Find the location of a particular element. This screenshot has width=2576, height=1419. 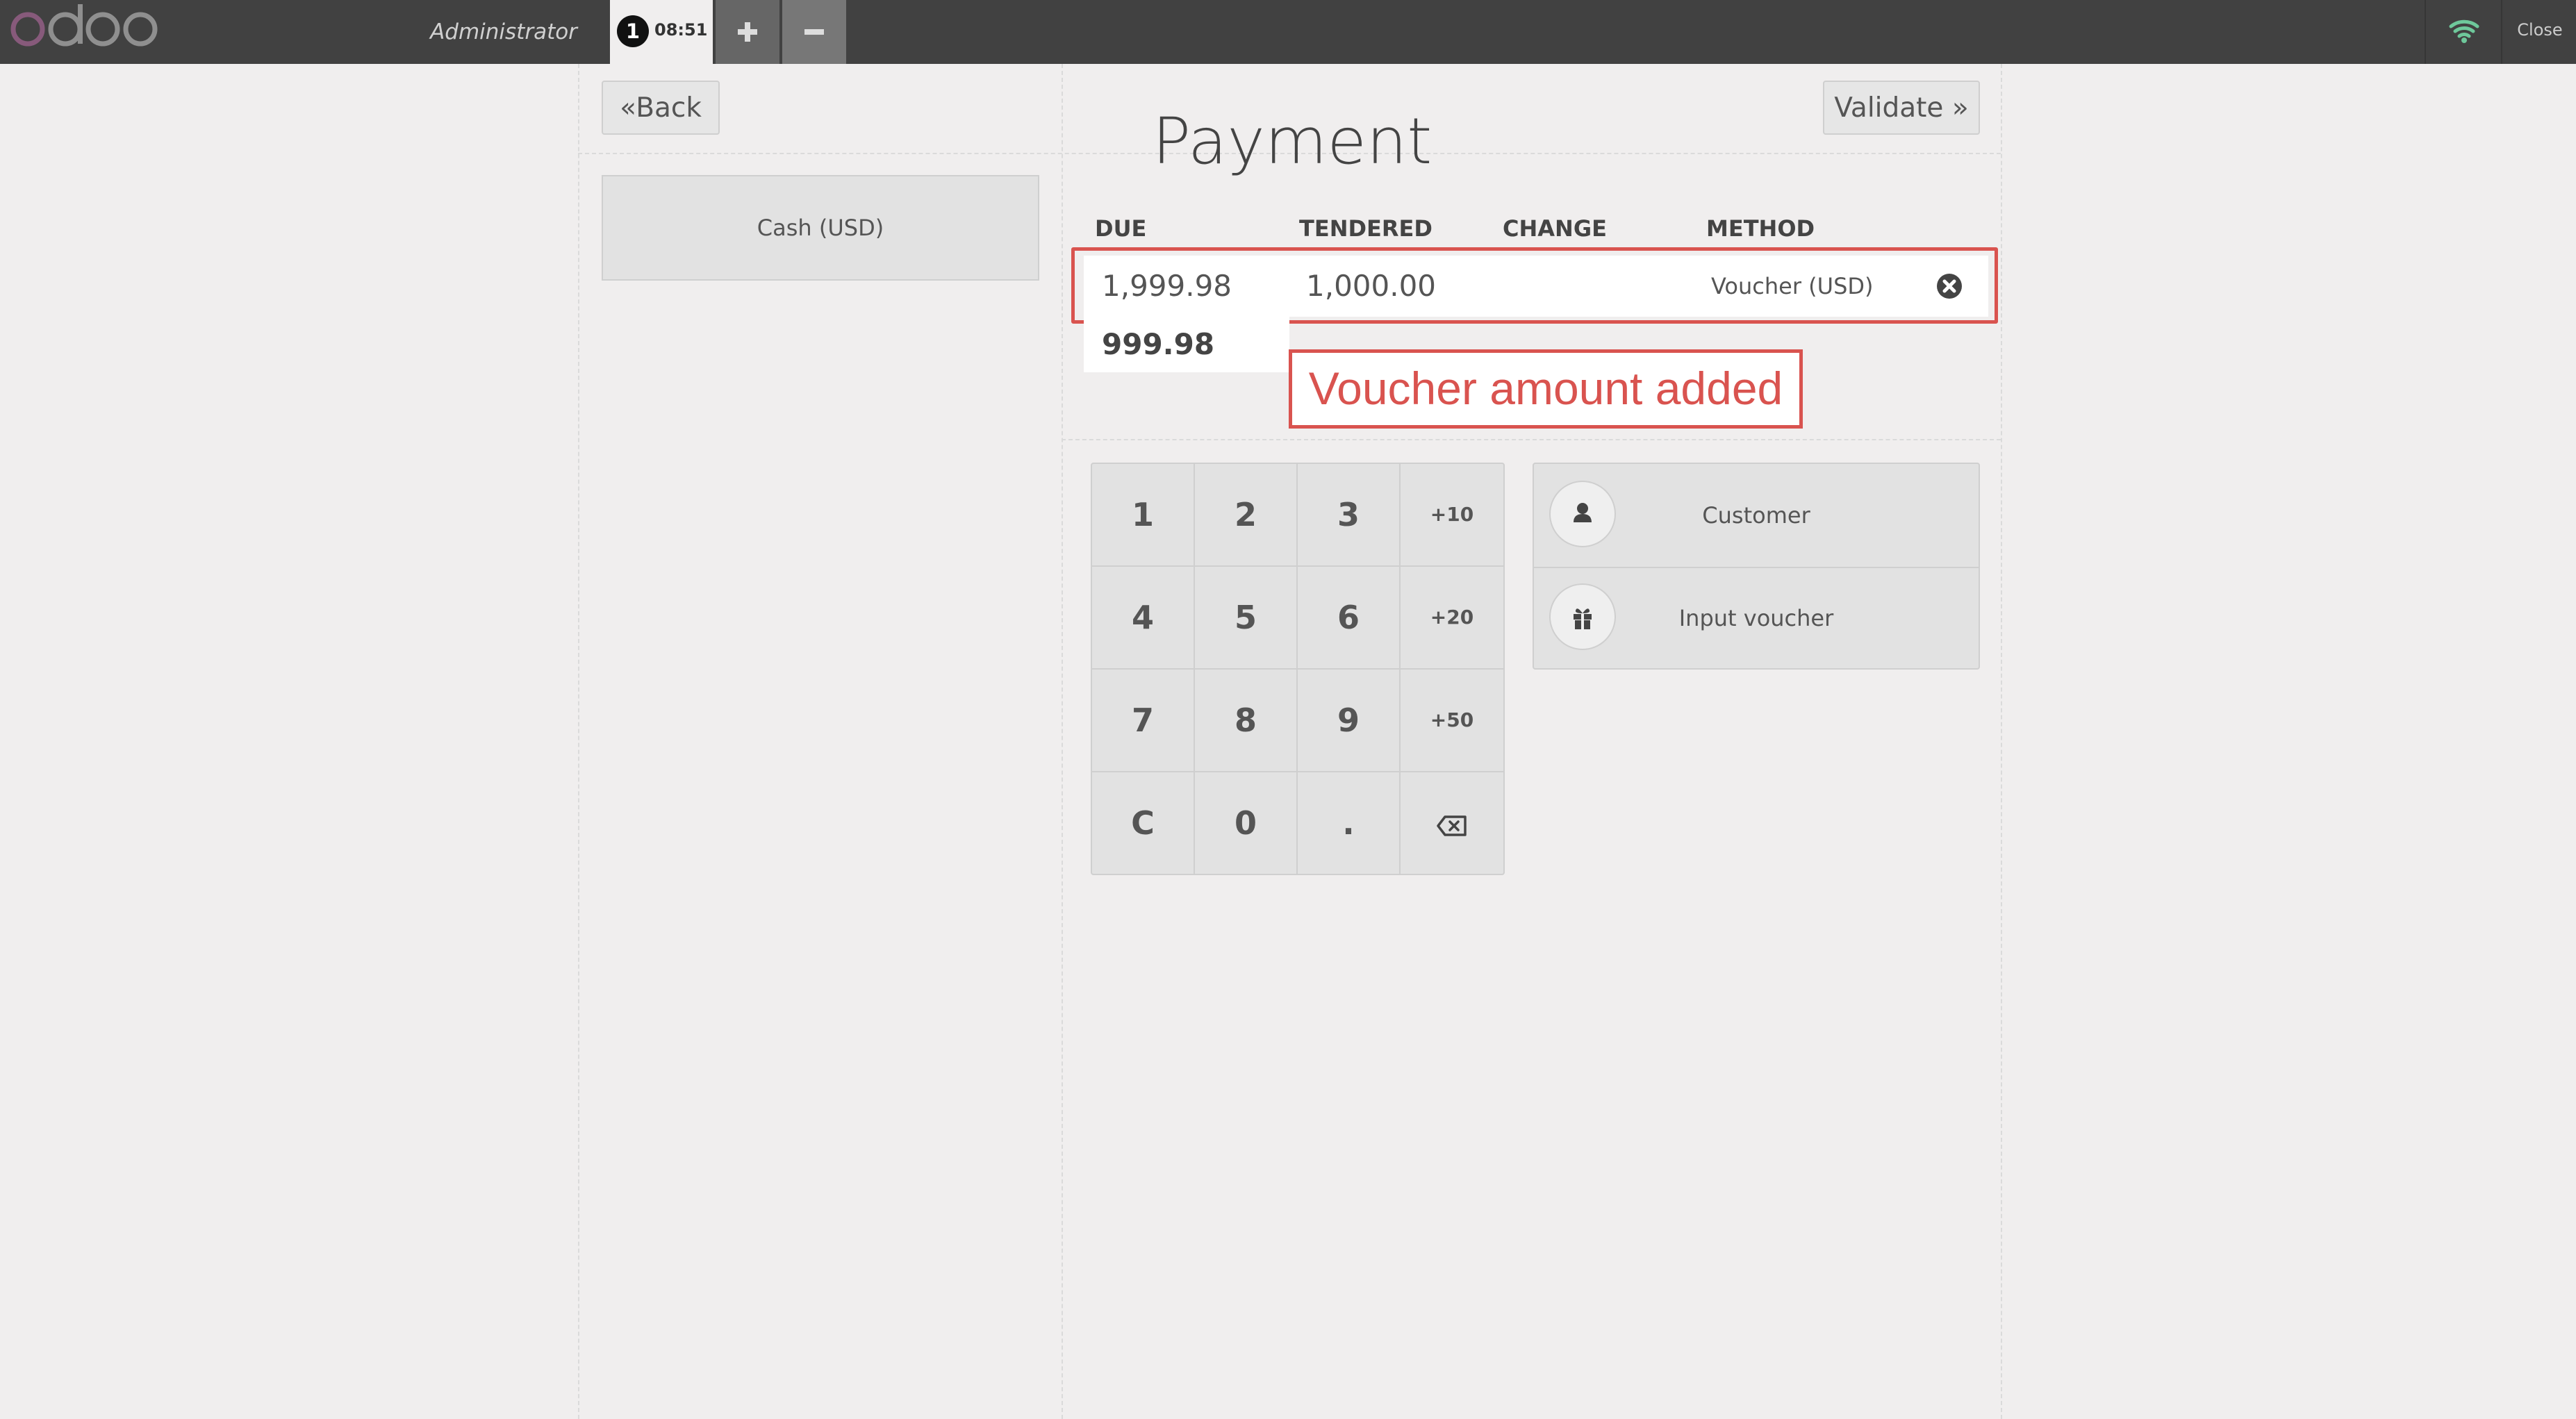

double-chevron-left-icon: « is located at coordinates (628, 108).